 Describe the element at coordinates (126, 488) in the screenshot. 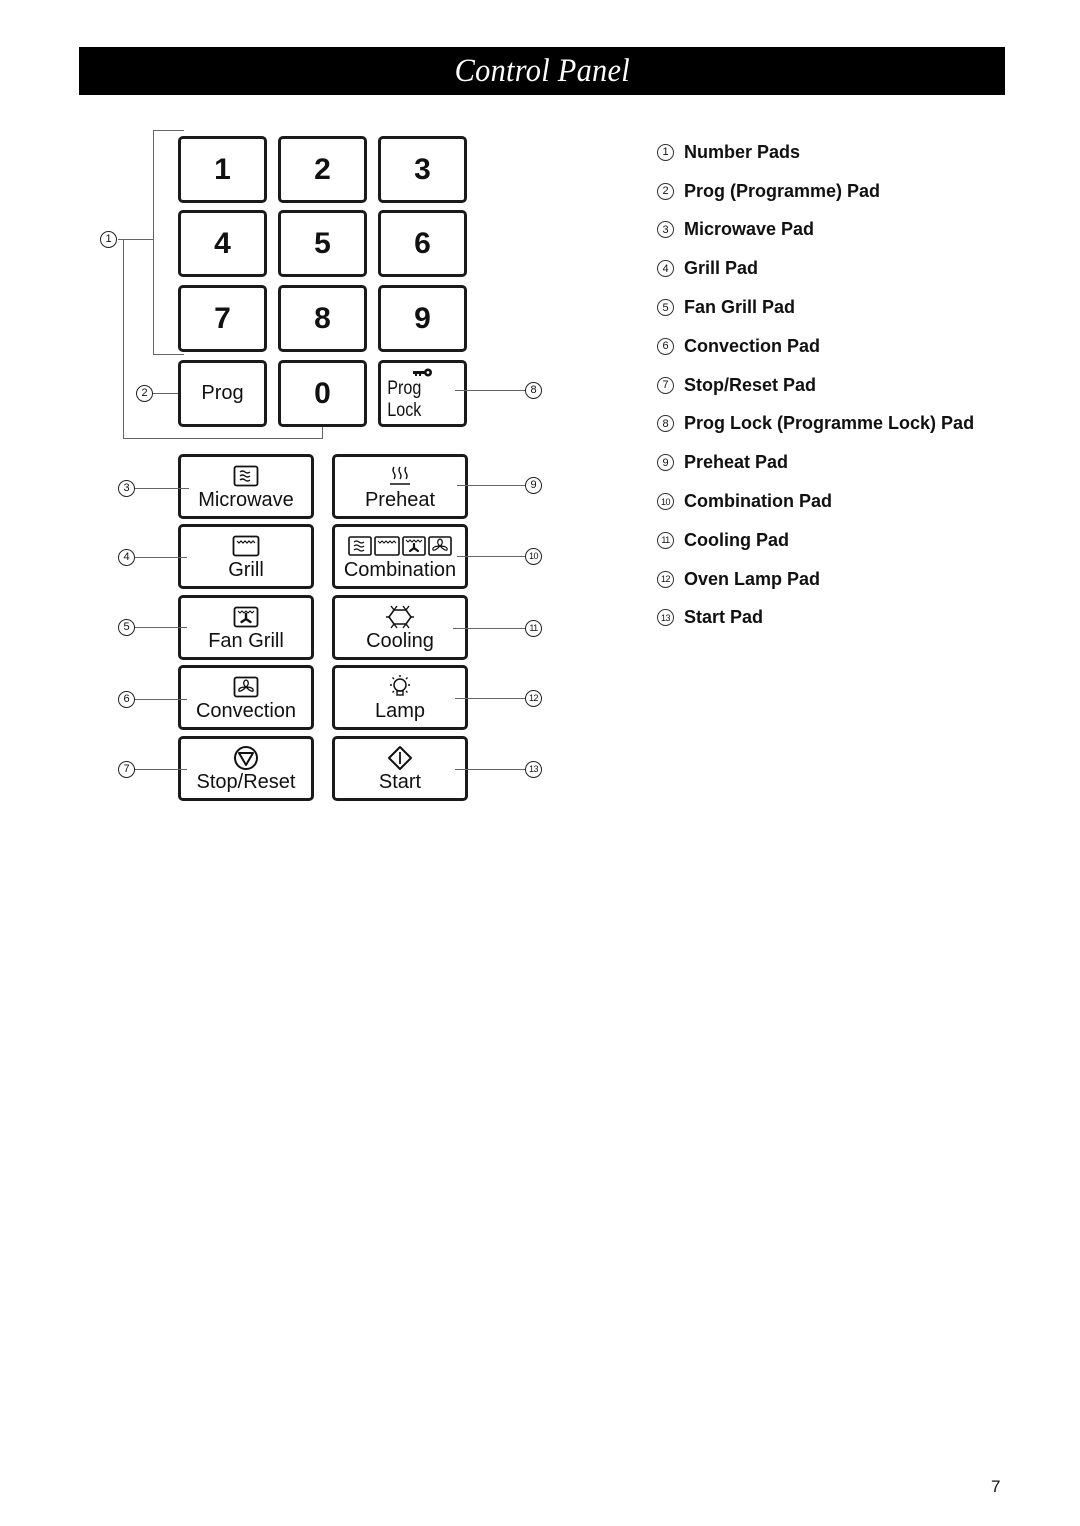

I see `callout-3: 3` at that location.